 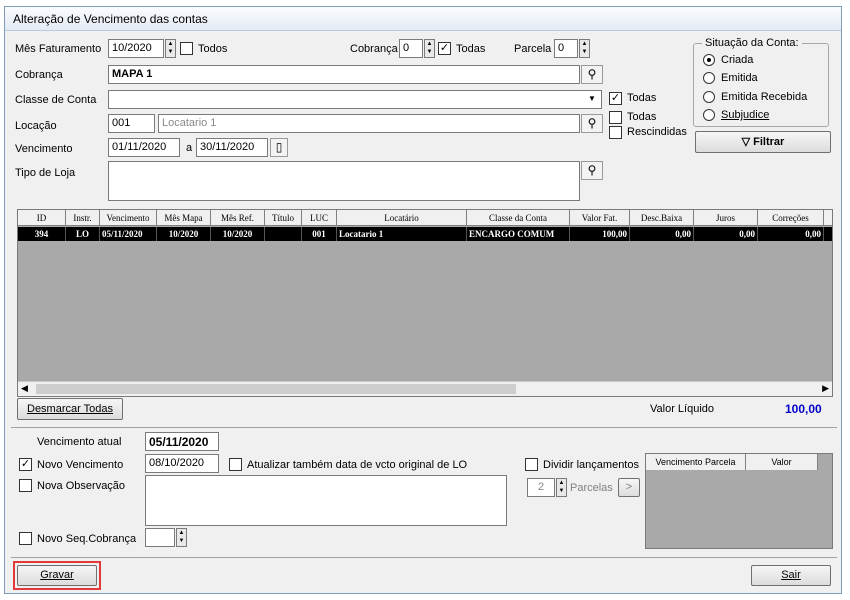 I want to click on parcelas-spinner: ▲ ▼, so click(x=561, y=487).